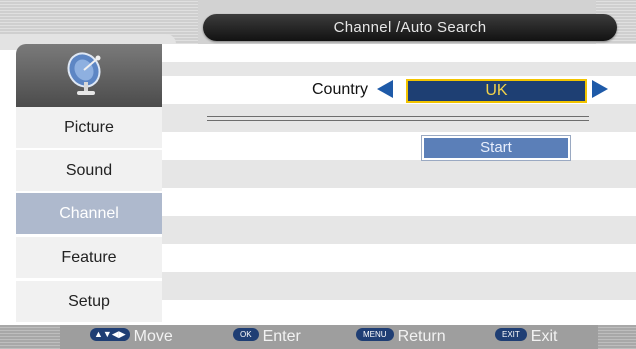 The height and width of the screenshot is (349, 636). I want to click on menu-icon-panel, so click(89, 75).